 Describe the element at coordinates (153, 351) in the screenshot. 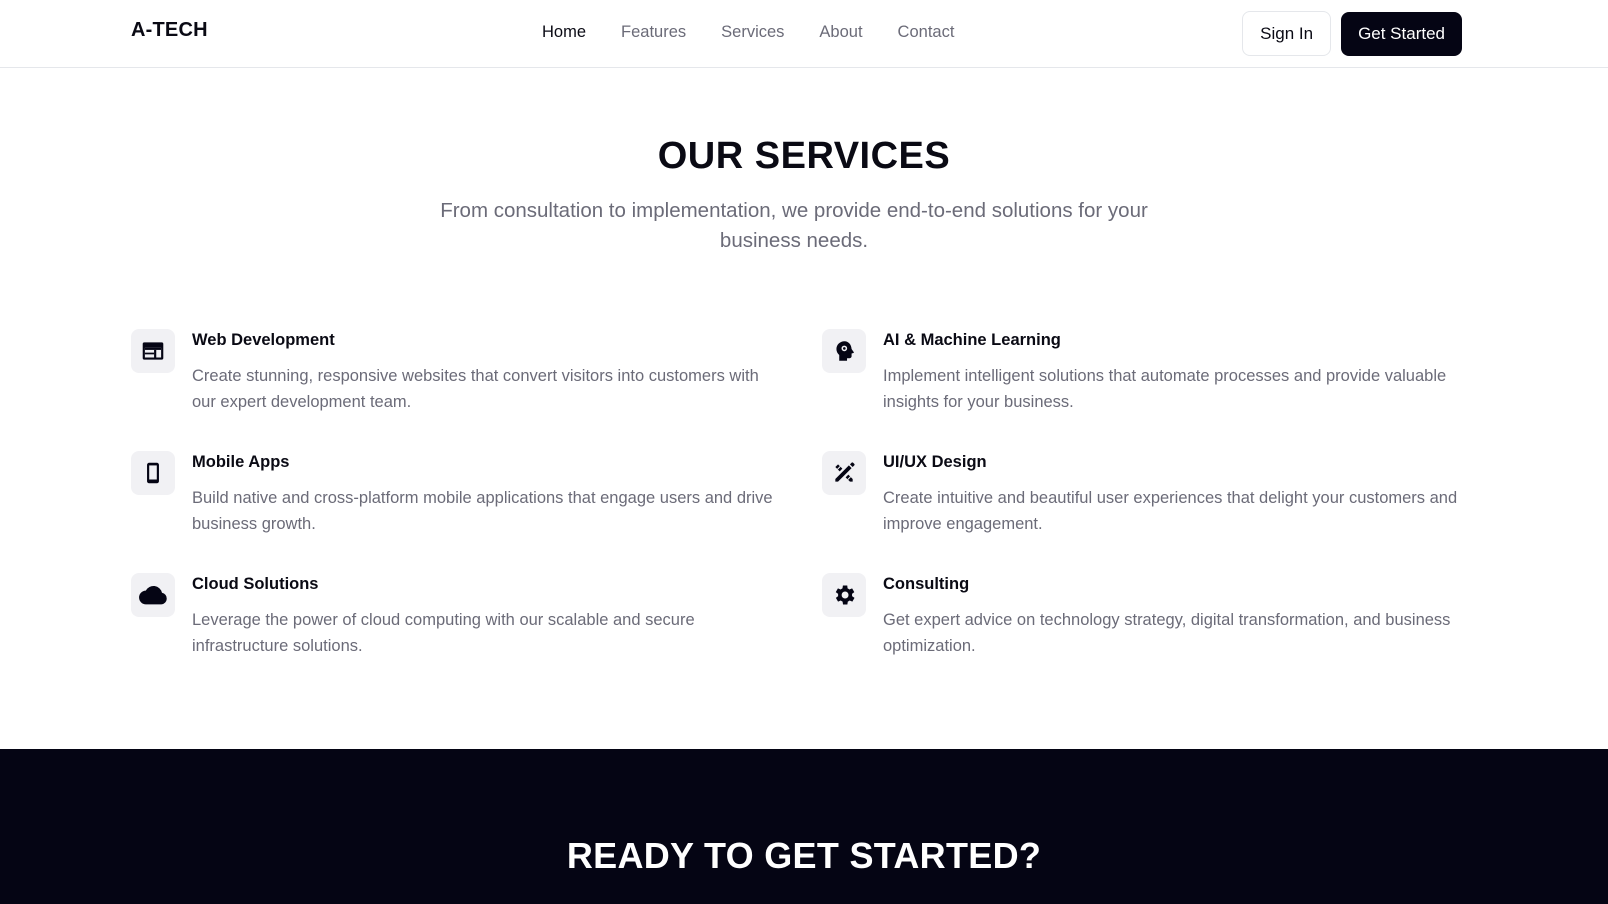

I see `browser-window-icon` at that location.